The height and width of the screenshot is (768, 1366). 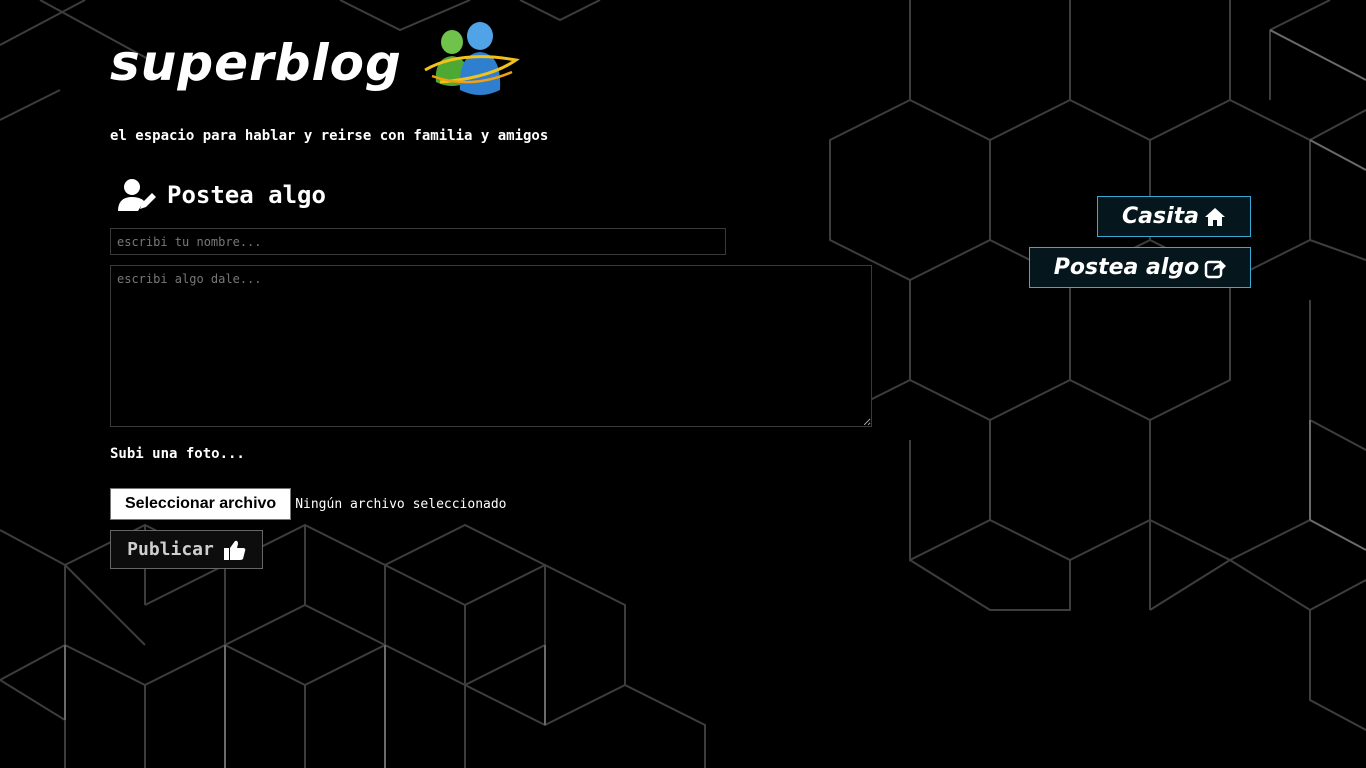 I want to click on user-edit-icon, so click(x=137, y=195).